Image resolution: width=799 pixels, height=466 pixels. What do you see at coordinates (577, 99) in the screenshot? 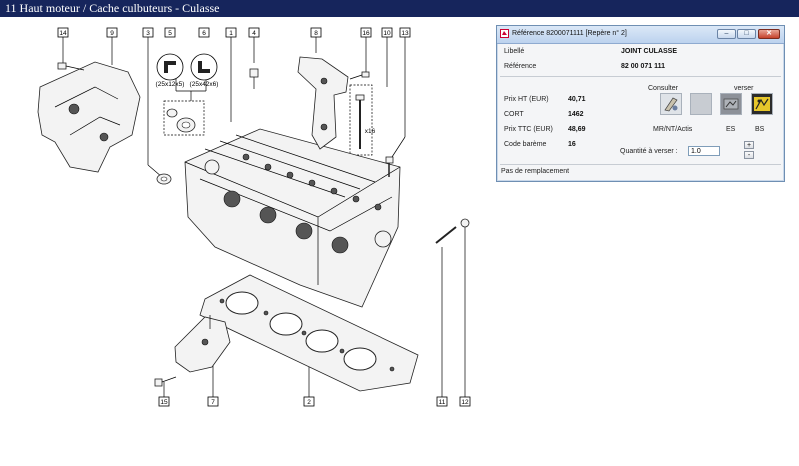
I see `prix-ht-value: 40,71` at bounding box center [577, 99].